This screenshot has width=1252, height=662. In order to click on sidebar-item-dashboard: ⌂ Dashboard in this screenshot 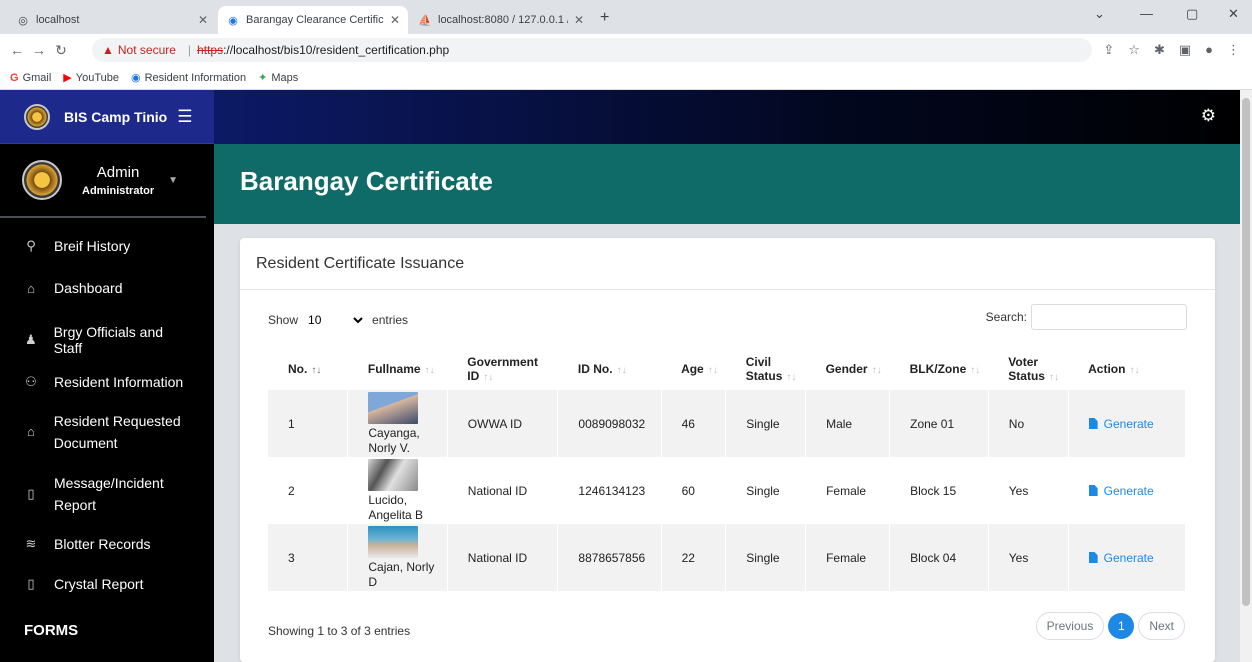, I will do `click(107, 288)`.